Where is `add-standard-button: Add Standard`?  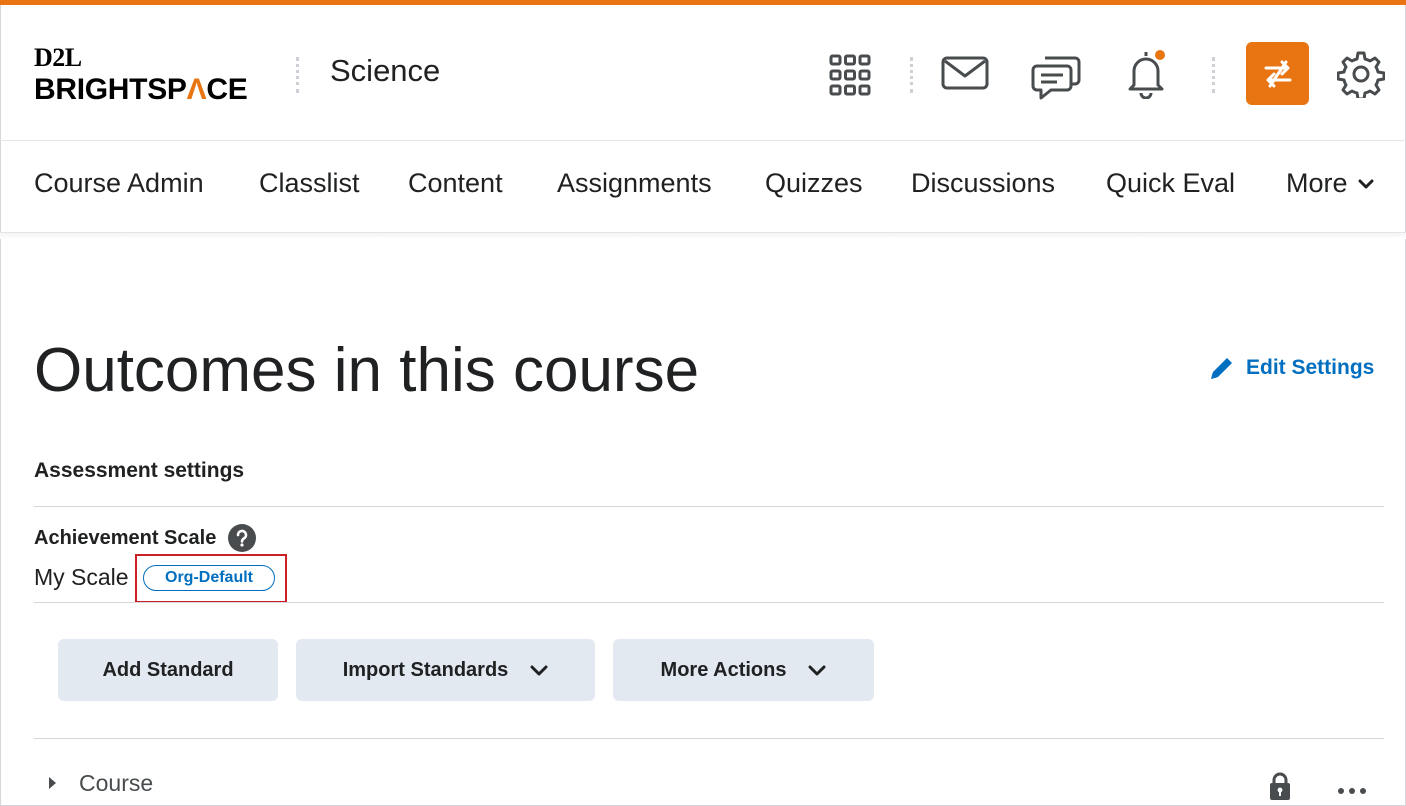
add-standard-button: Add Standard is located at coordinates (168, 670).